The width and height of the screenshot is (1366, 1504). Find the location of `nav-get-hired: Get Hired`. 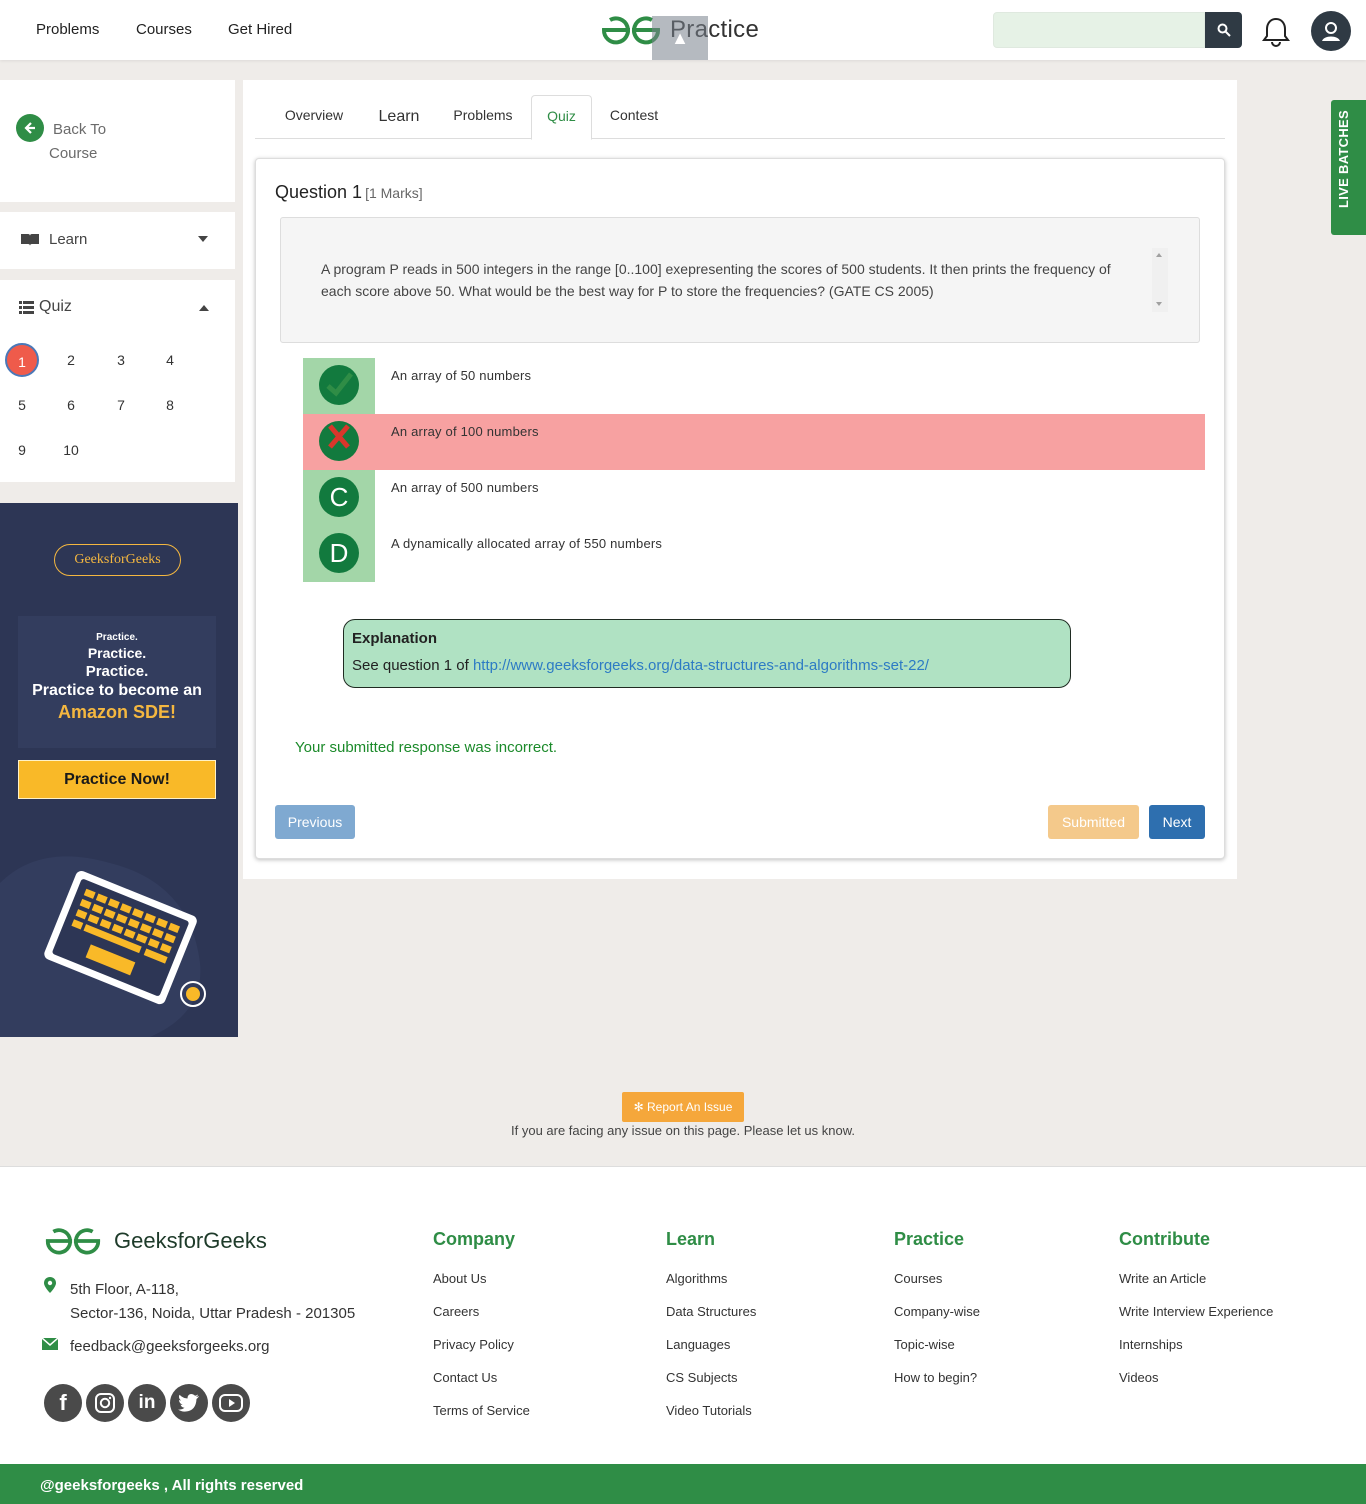

nav-get-hired: Get Hired is located at coordinates (260, 29).